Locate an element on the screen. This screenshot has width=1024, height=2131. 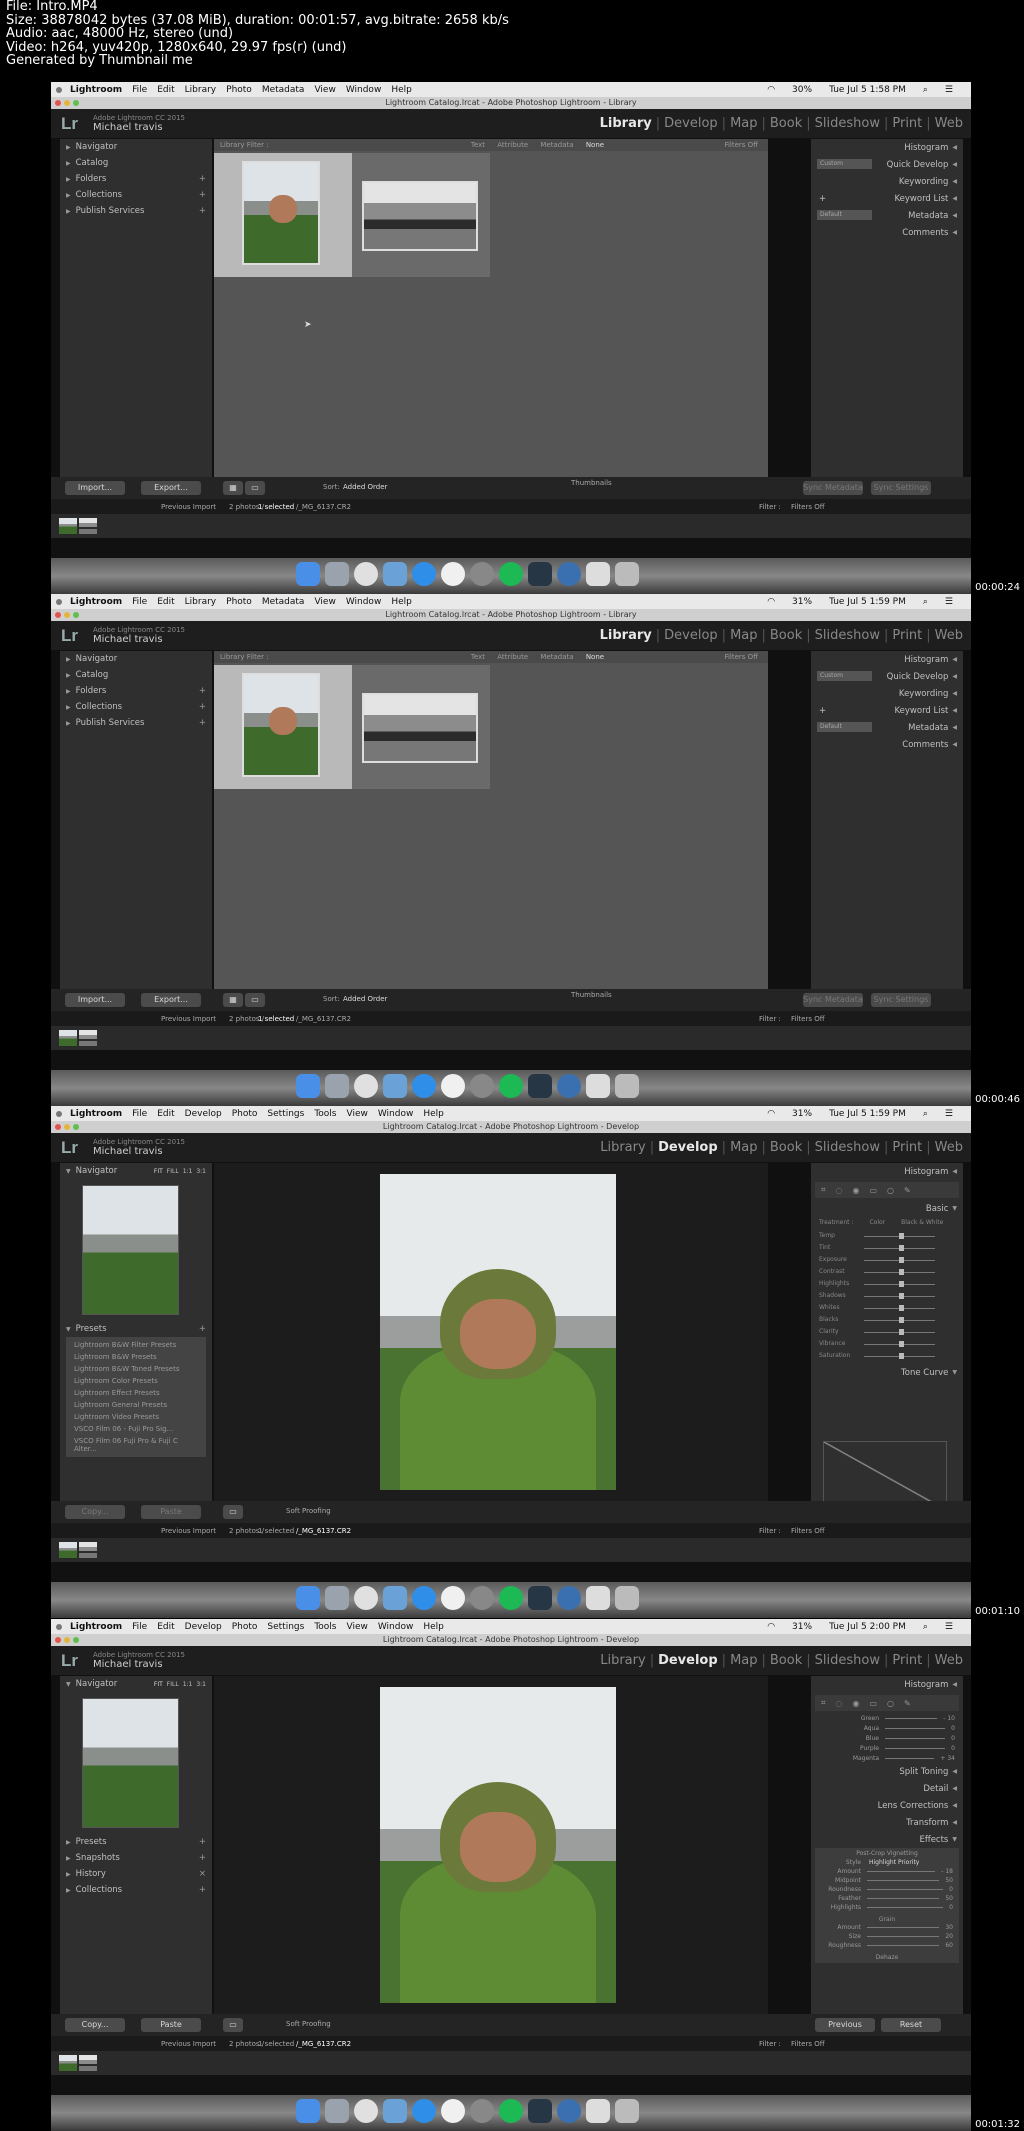
menu-clock: Tue Jul 5 1:58 PM is located at coordinates (867, 90).